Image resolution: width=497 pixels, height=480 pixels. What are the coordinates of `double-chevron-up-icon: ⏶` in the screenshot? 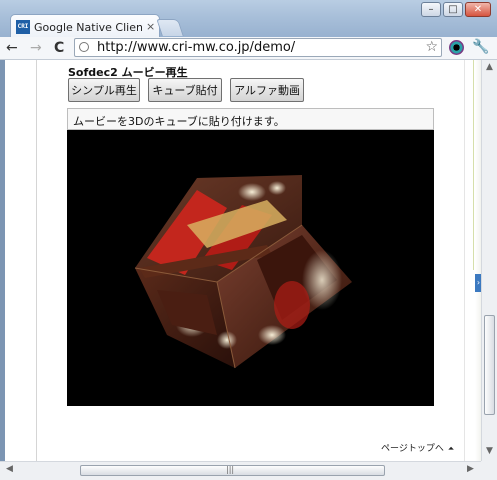 It's located at (451, 448).